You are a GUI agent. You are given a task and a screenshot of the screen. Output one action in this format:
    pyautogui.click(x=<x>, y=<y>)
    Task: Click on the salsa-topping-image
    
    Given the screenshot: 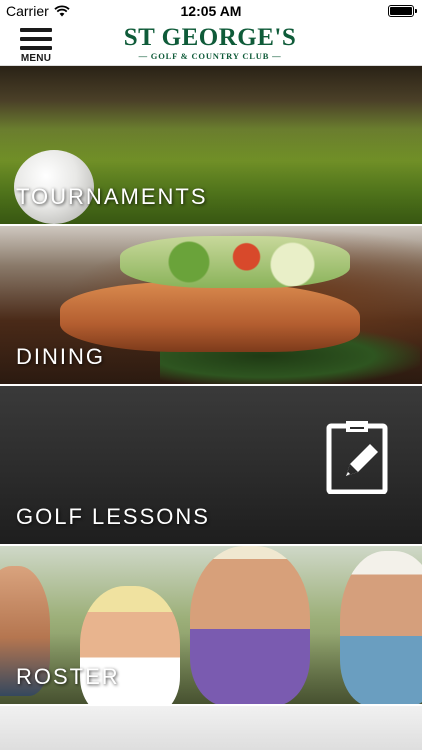 What is the action you would take?
    pyautogui.click(x=235, y=262)
    